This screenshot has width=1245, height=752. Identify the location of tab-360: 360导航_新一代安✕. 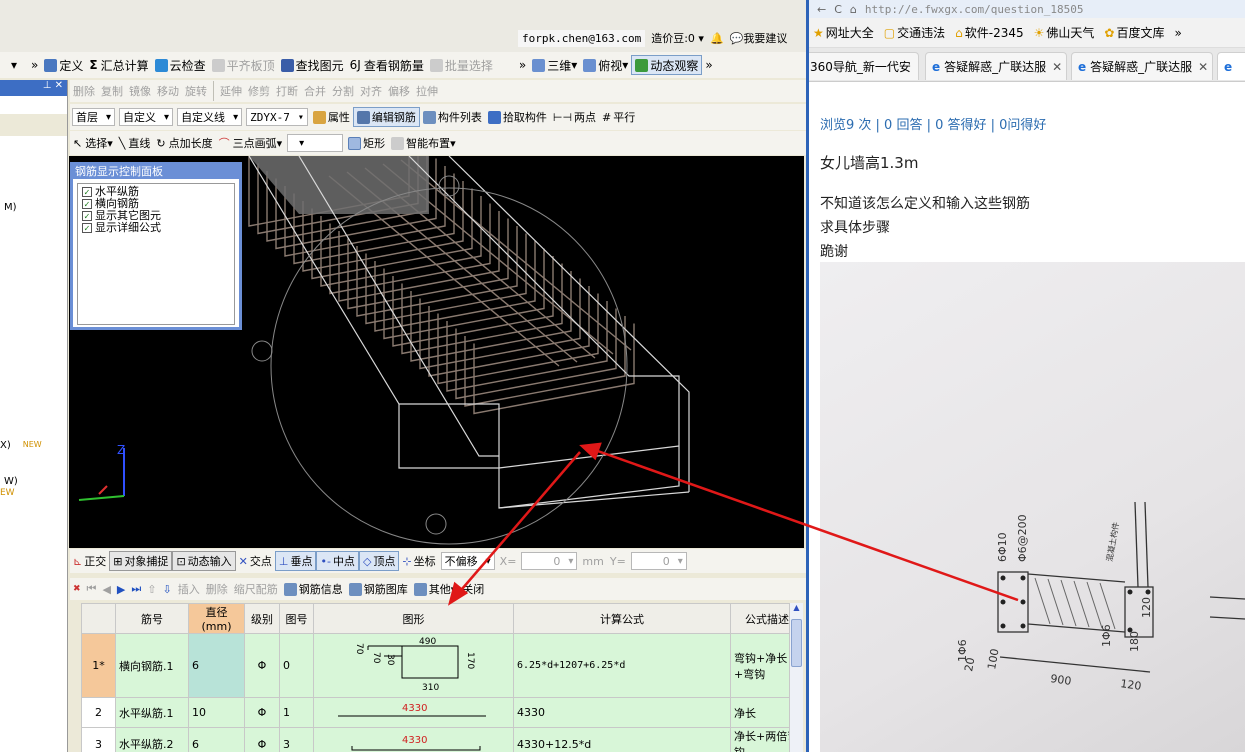
(864, 66).